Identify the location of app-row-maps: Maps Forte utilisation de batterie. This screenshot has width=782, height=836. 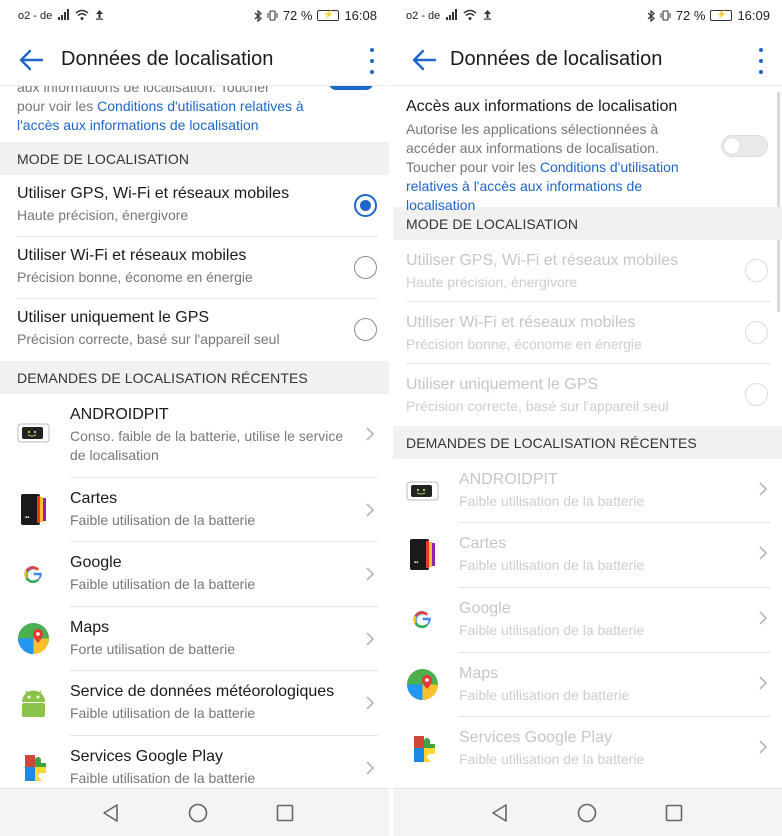
(194, 639).